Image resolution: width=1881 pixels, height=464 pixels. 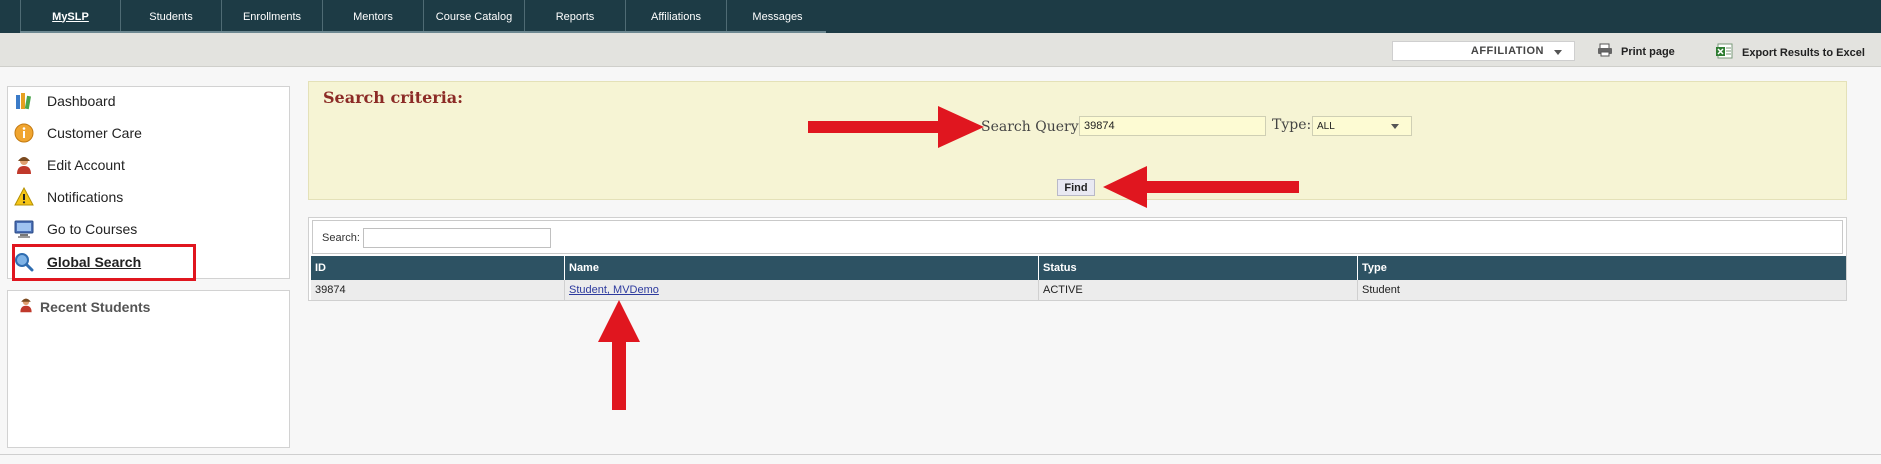 I want to click on column-header-name: Name, so click(x=802, y=268).